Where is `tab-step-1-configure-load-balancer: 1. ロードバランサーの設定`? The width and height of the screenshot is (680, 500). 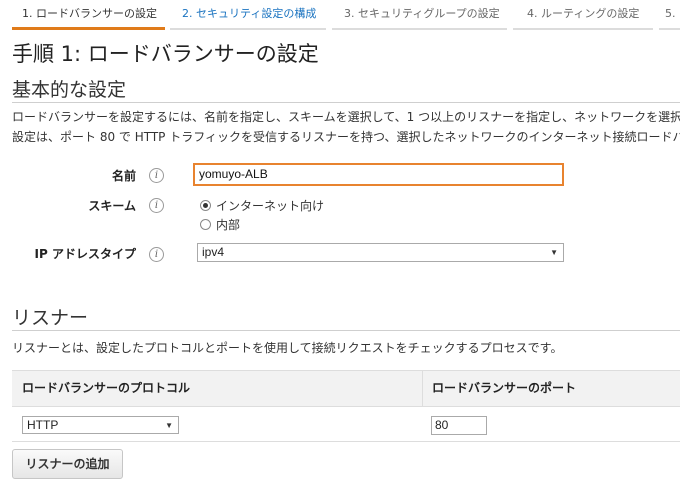
tab-step-1-configure-load-balancer: 1. ロードバランサーの設定 is located at coordinates (88, 15).